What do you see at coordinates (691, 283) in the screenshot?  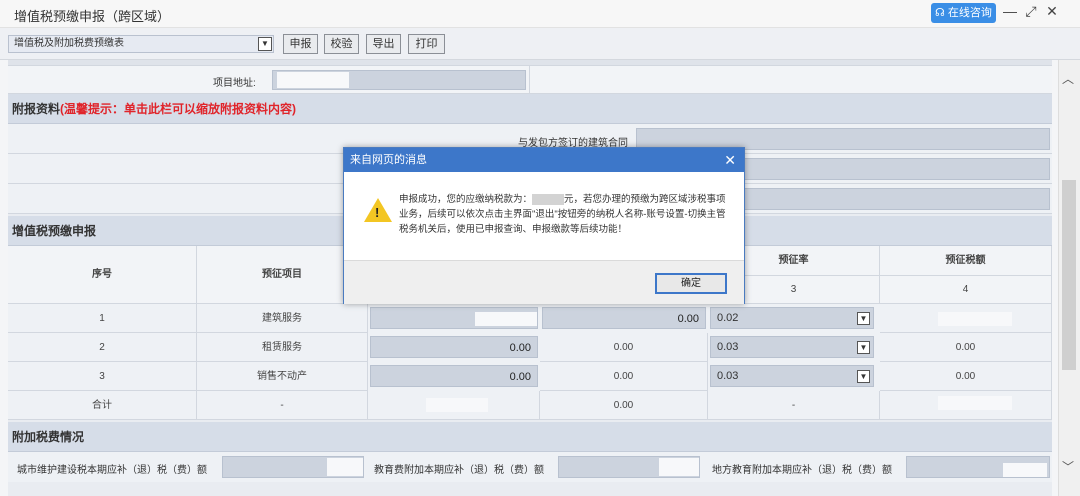 I see `ok-button: 确定` at bounding box center [691, 283].